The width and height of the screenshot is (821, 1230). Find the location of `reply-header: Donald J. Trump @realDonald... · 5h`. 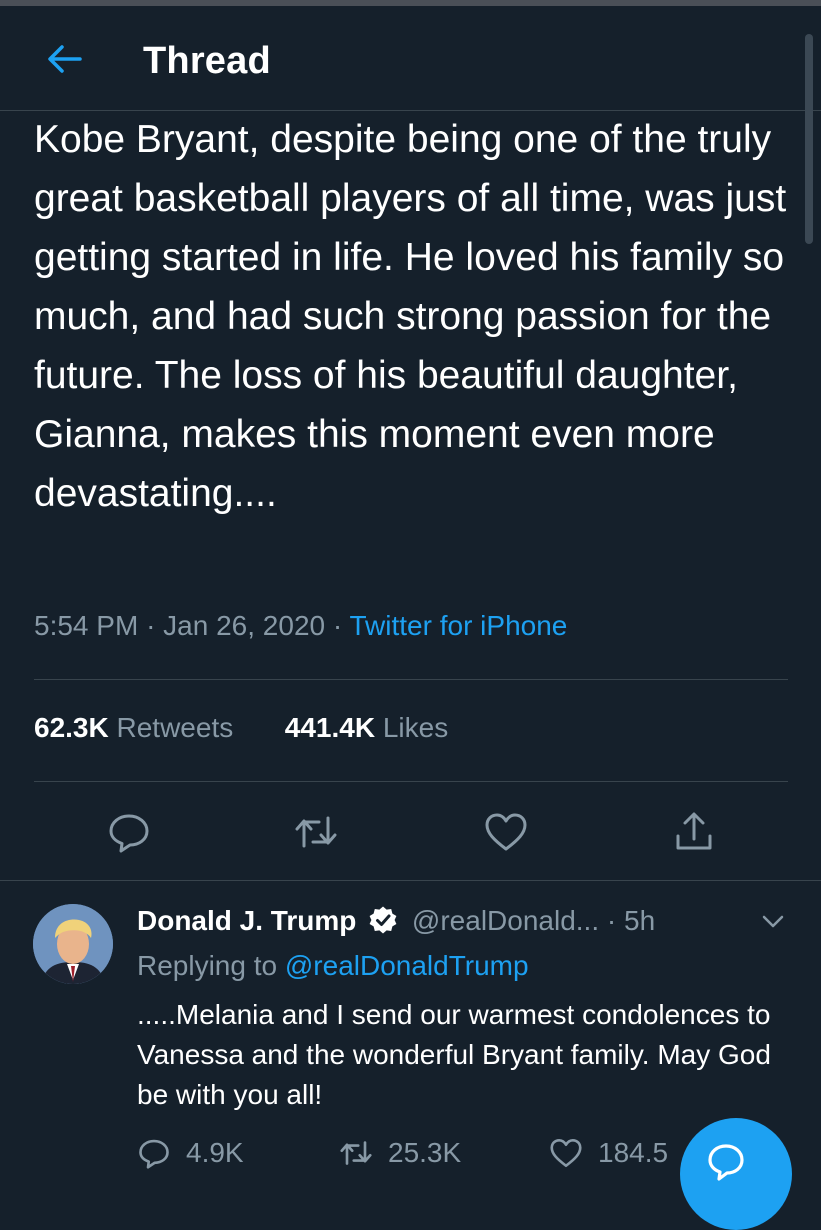

reply-header: Donald J. Trump @realDonald... · 5h is located at coordinates (396, 921).